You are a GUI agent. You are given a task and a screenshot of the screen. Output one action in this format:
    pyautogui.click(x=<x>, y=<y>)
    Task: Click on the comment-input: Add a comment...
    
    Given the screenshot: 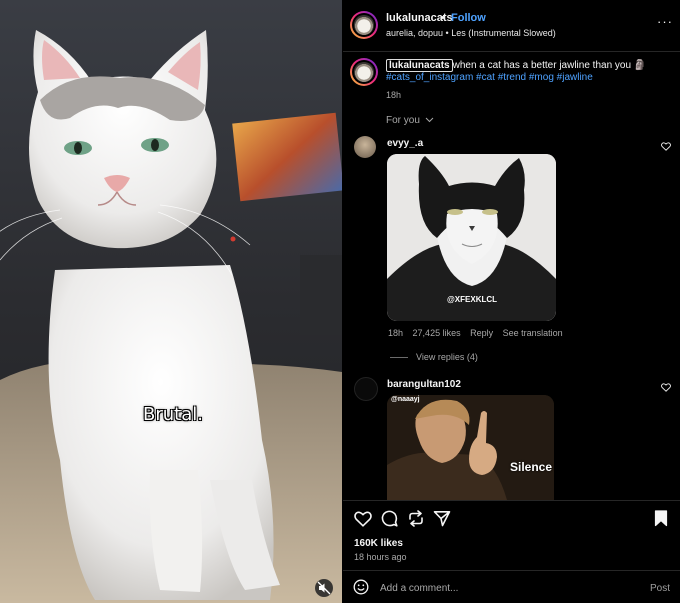 What is the action you would take?
    pyautogui.click(x=419, y=588)
    